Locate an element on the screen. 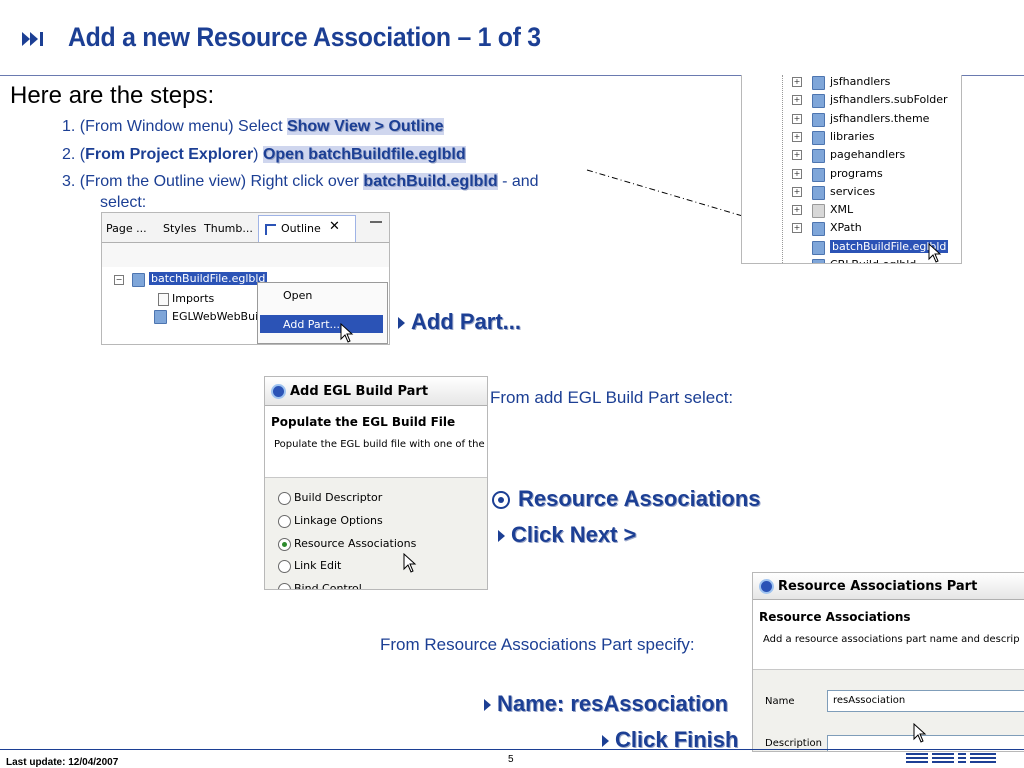 This screenshot has height=768, width=1024. explorer-item-label: libraries is located at coordinates (852, 136).